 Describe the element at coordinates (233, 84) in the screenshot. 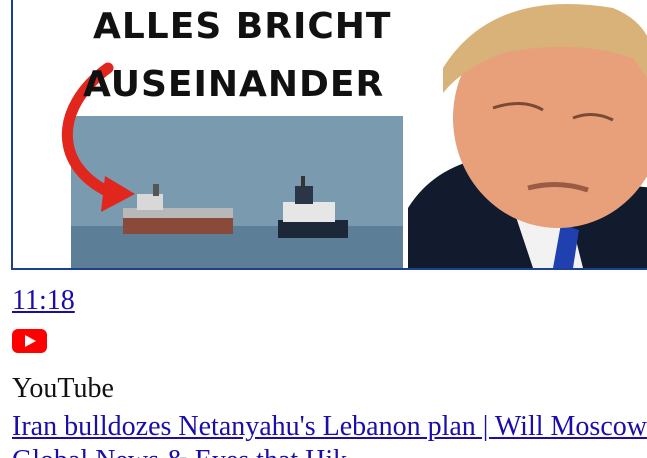

I see `thumbnail-headline-2: AUSEINANDER` at that location.